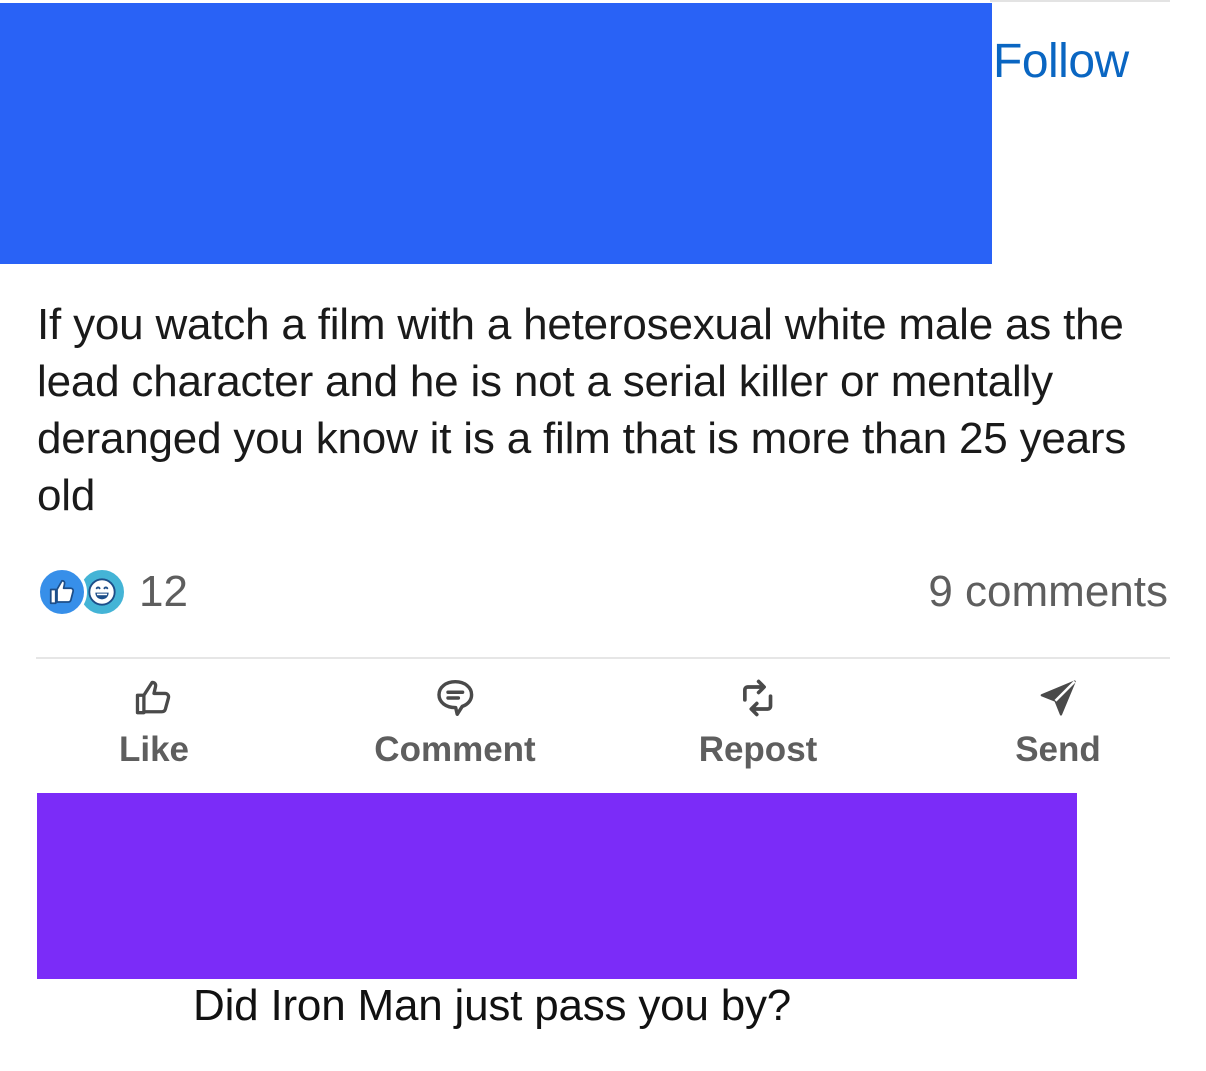 The width and height of the screenshot is (1206, 1071). Describe the element at coordinates (603, 658) in the screenshot. I see `actions-divider` at that location.